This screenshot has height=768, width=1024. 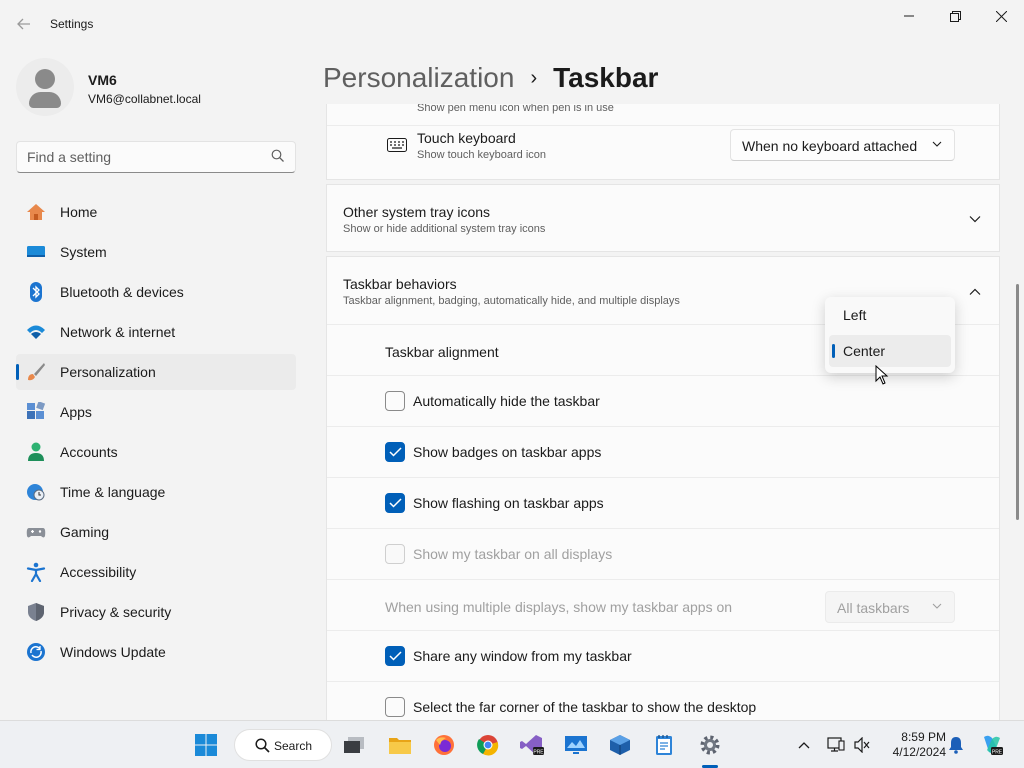 I want to click on alignment-option-left: Left, so click(x=890, y=315).